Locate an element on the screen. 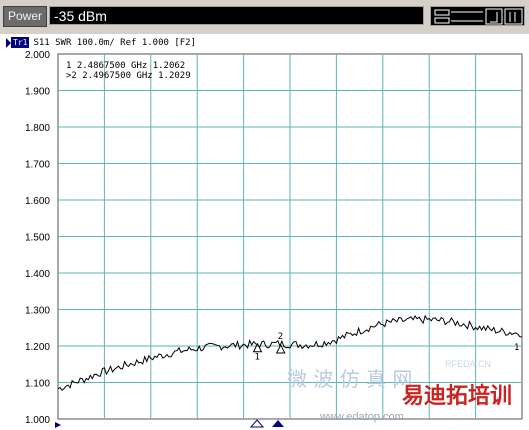 The image size is (529, 430). watermark-line1: 微 波 仿 真 网 is located at coordinates (349, 379).